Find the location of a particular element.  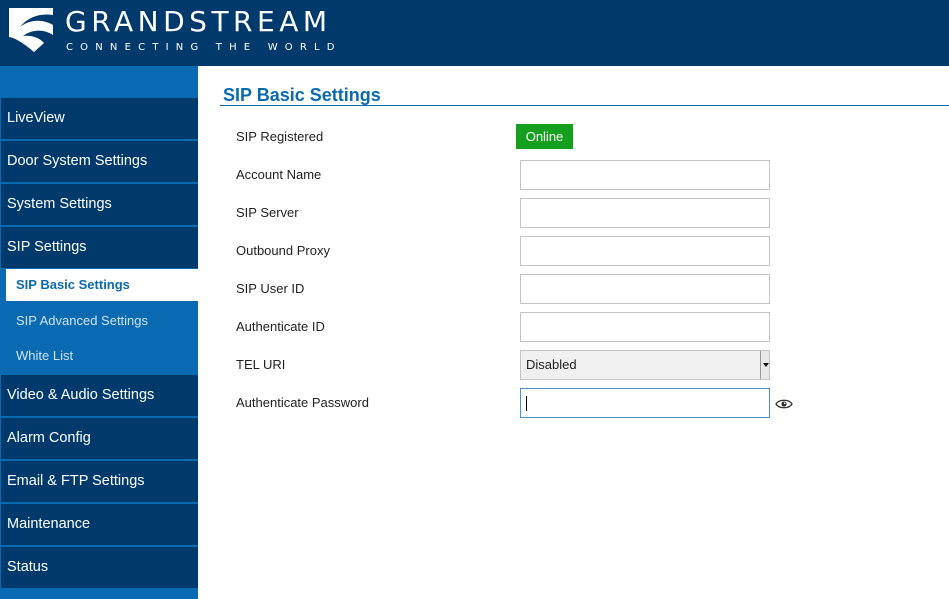

sip-user-id-label: SIP User ID is located at coordinates (270, 288).